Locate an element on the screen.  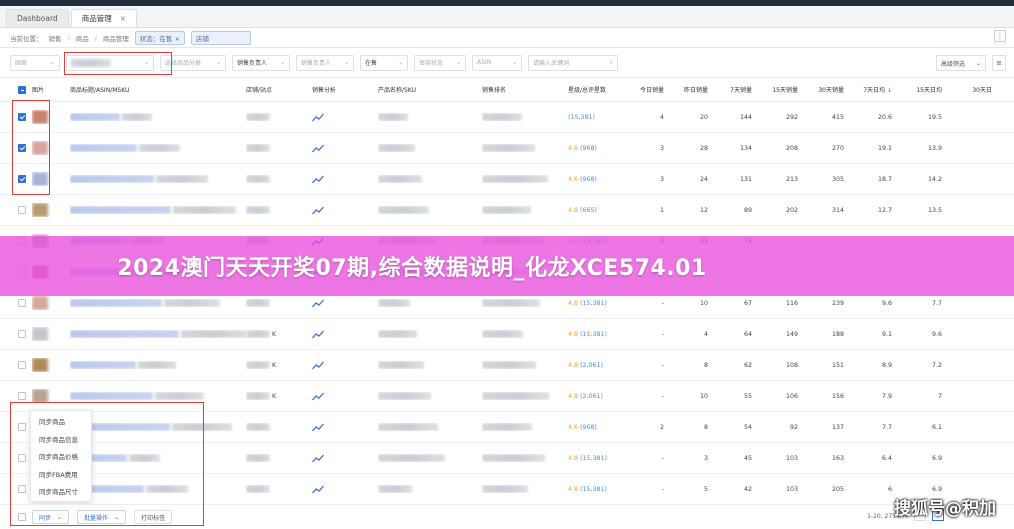
table-row: (15,381) 4 20 144 292 415 20.6 19.5 is located at coordinates (507, 117).